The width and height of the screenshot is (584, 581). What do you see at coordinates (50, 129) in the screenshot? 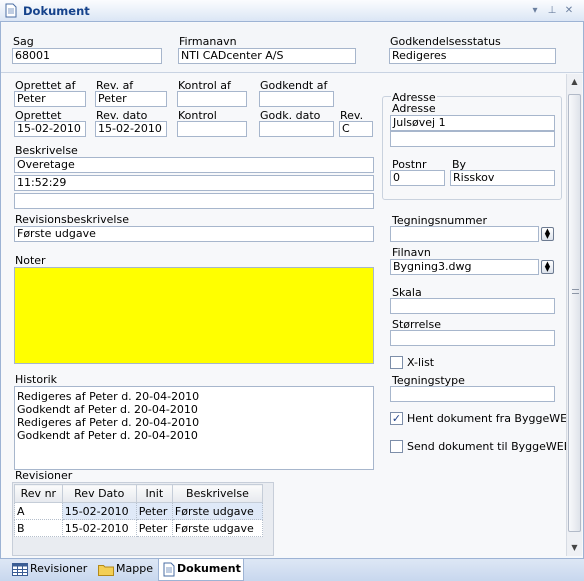
I see `oprettet-field: 15-02-2010` at bounding box center [50, 129].